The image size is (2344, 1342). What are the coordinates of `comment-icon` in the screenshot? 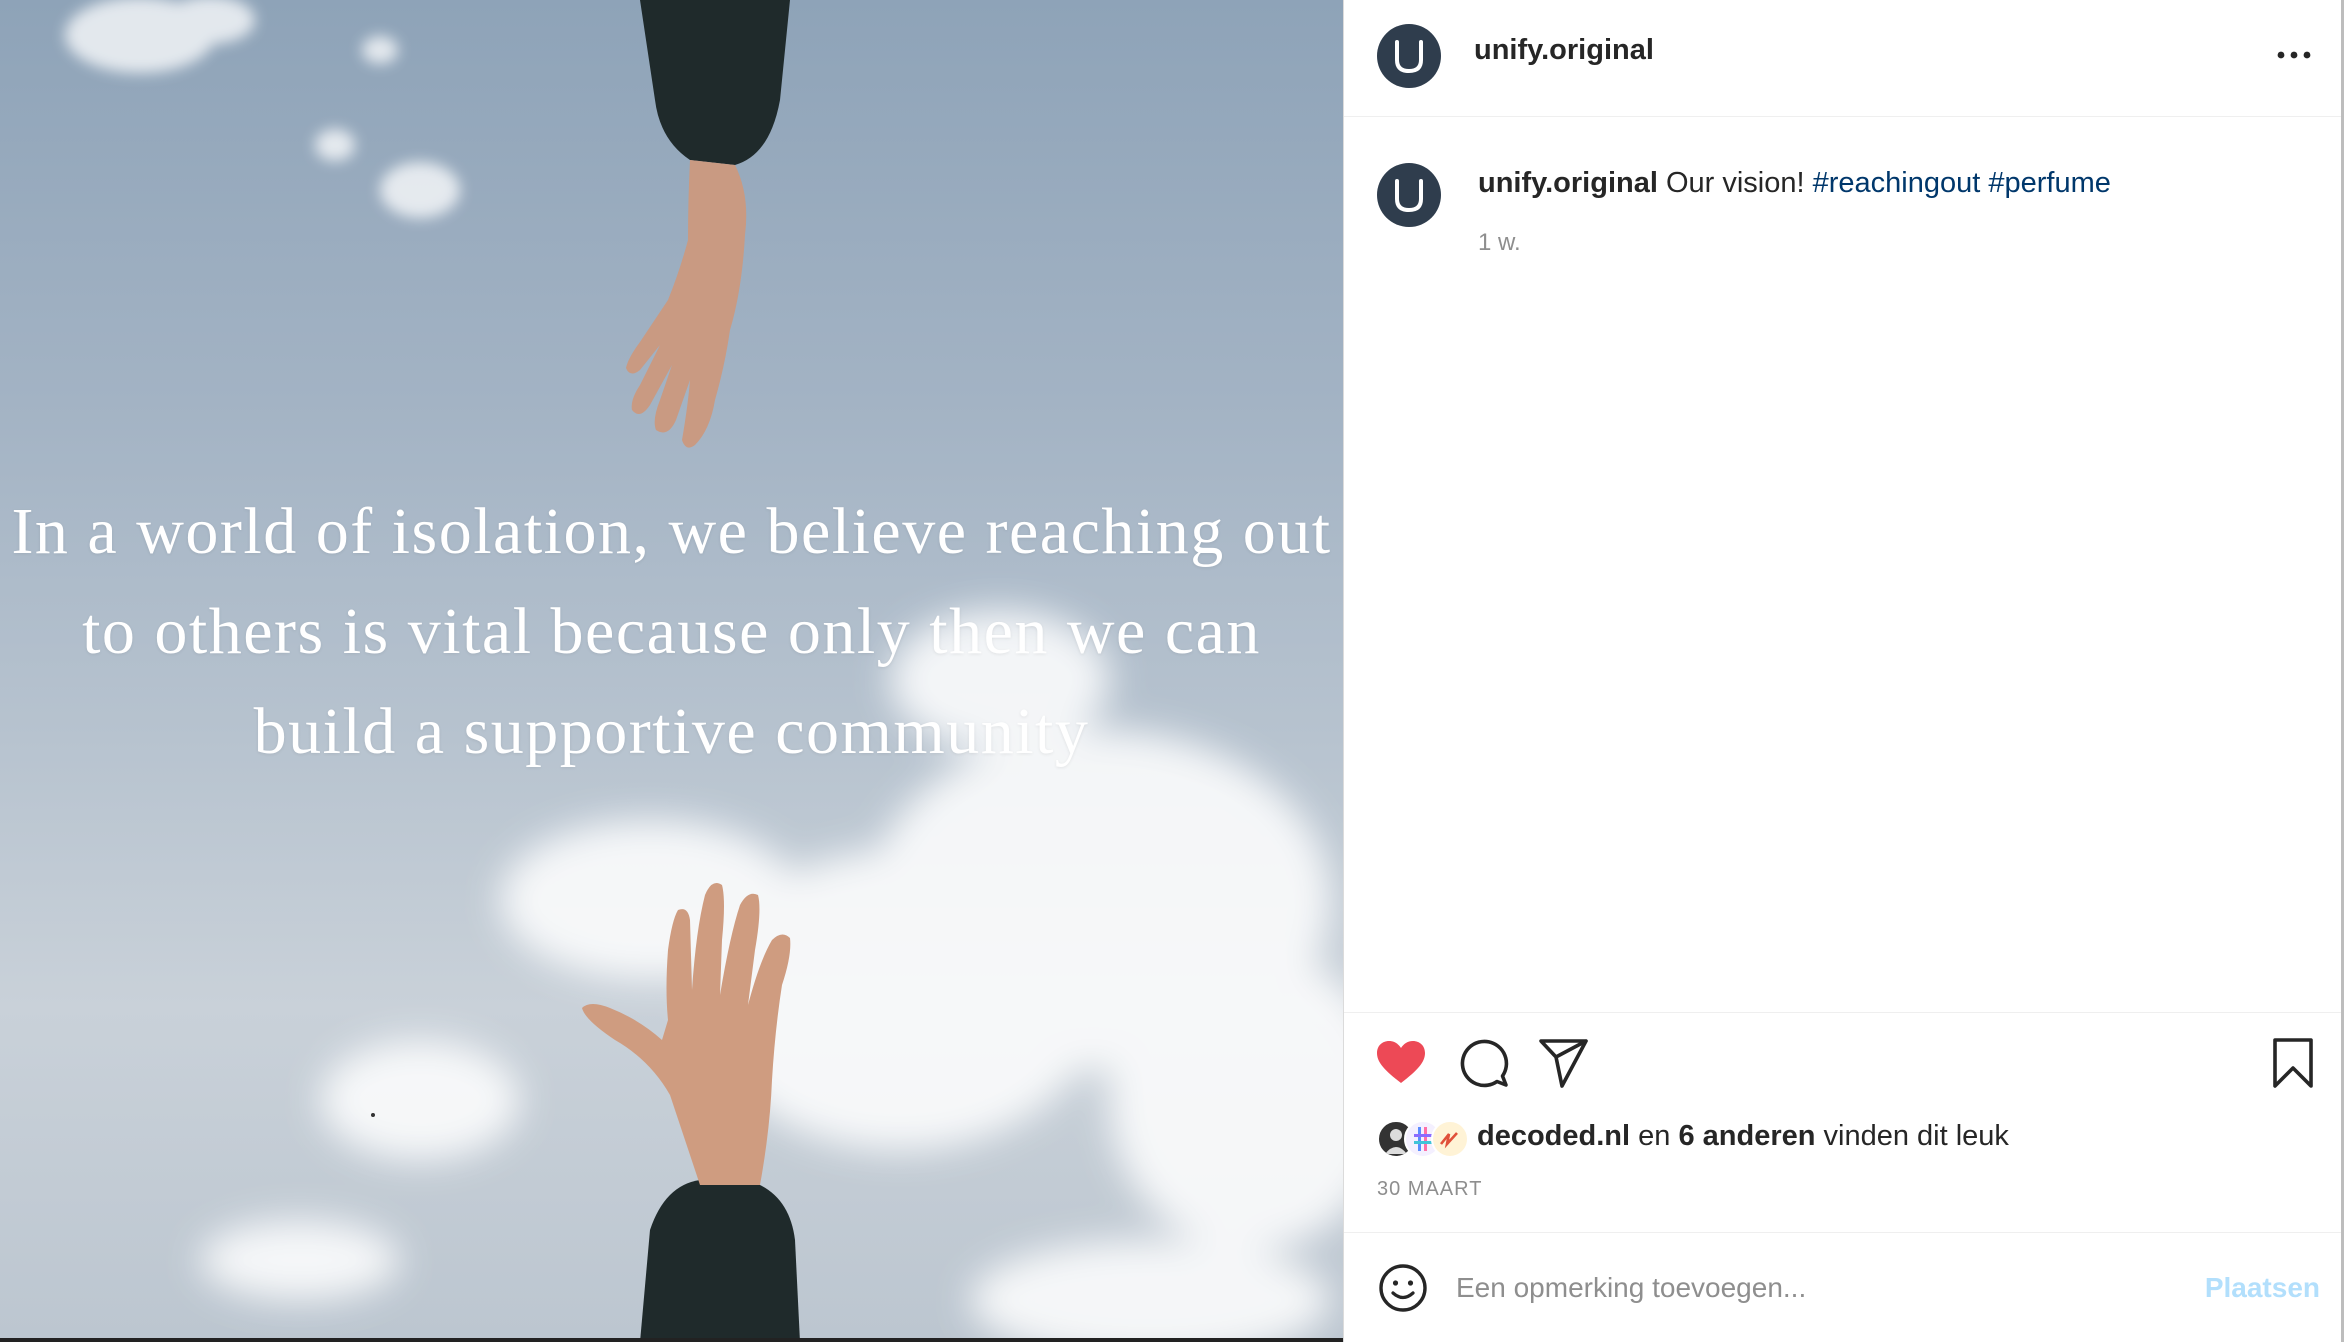 It's located at (1484, 1063).